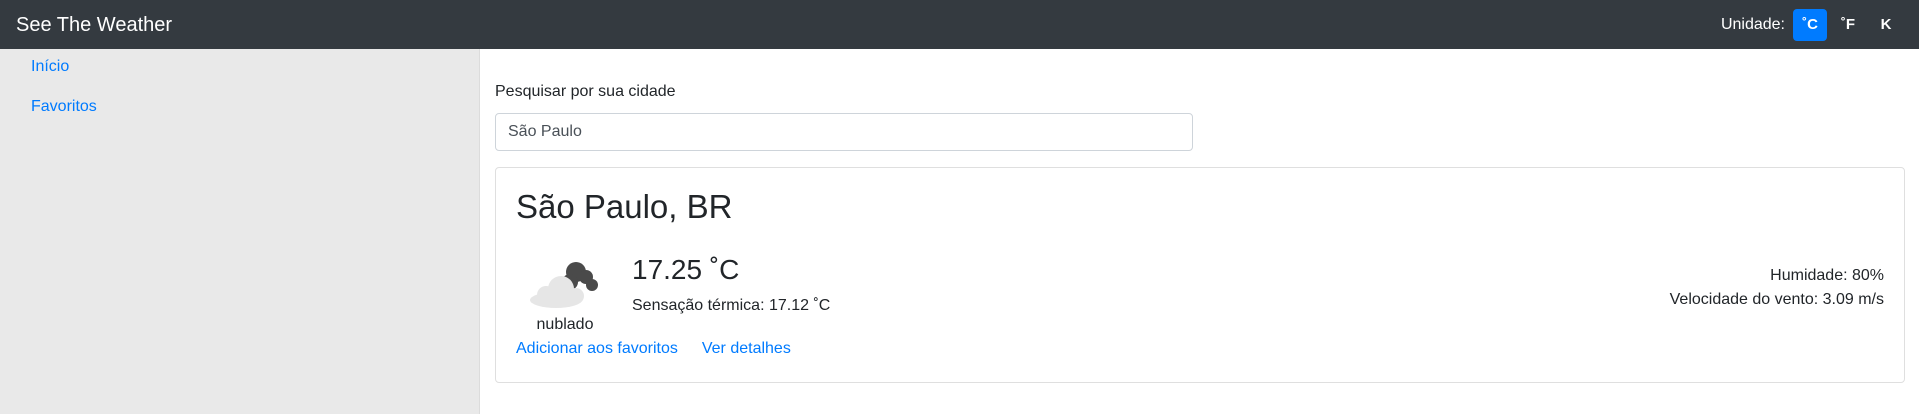 This screenshot has height=414, width=1919. Describe the element at coordinates (94, 25) in the screenshot. I see `app-brand: See The Weather` at that location.